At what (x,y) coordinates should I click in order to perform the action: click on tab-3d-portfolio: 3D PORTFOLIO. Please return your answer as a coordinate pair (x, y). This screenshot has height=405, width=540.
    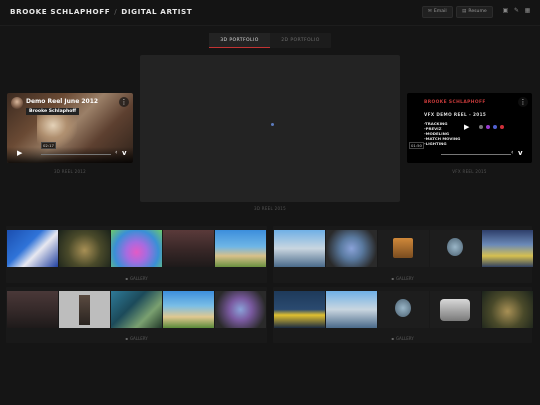
    Looking at the image, I should click on (239, 40).